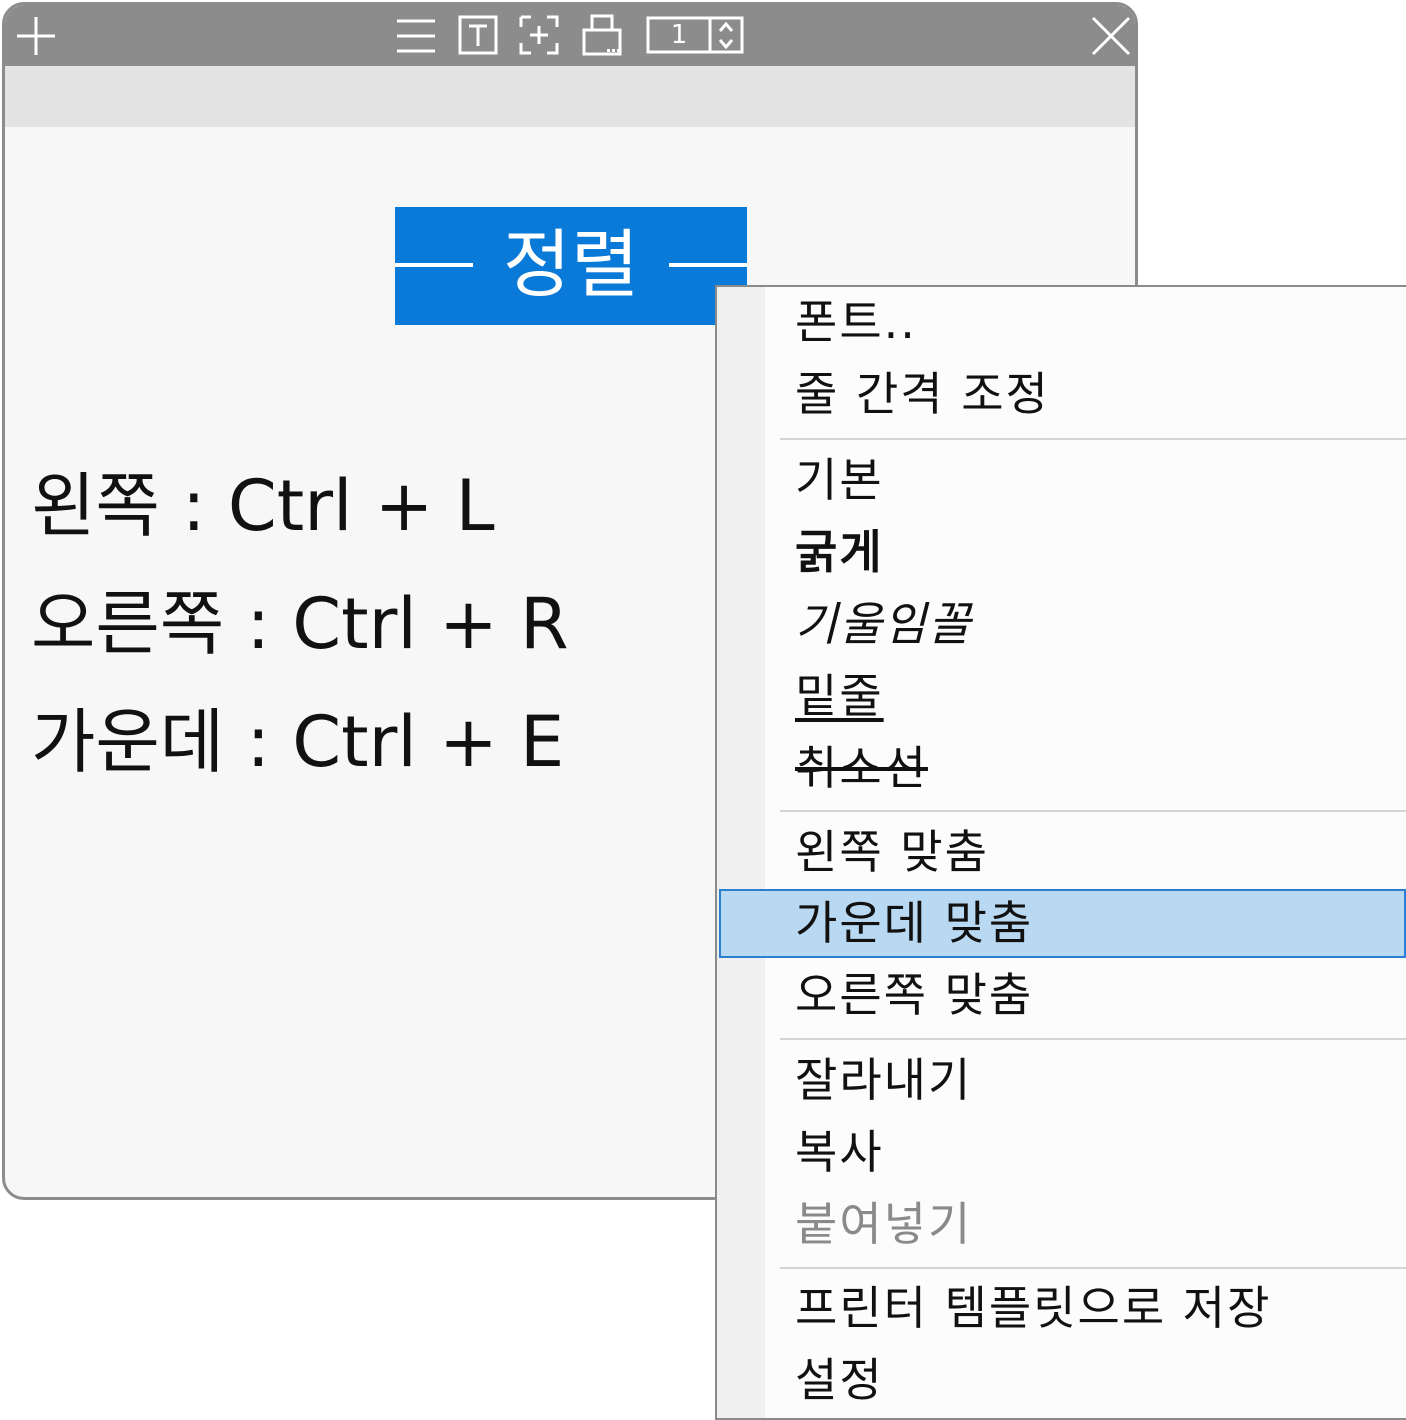  I want to click on shortcut-center: 가운데 : Ctrl + E, so click(298, 742).